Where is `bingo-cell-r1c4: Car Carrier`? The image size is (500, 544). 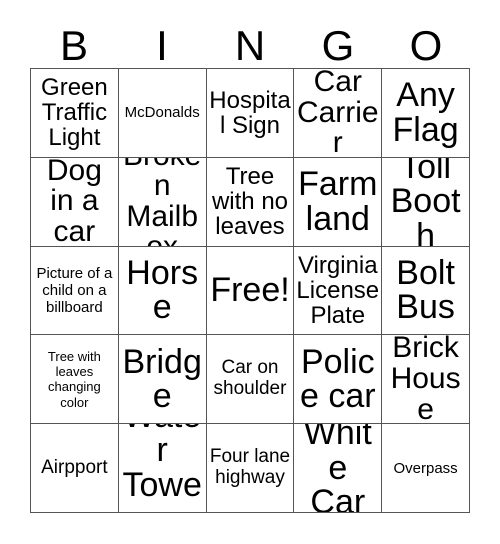
bingo-cell-r1c4: Car Carrier is located at coordinates (338, 113).